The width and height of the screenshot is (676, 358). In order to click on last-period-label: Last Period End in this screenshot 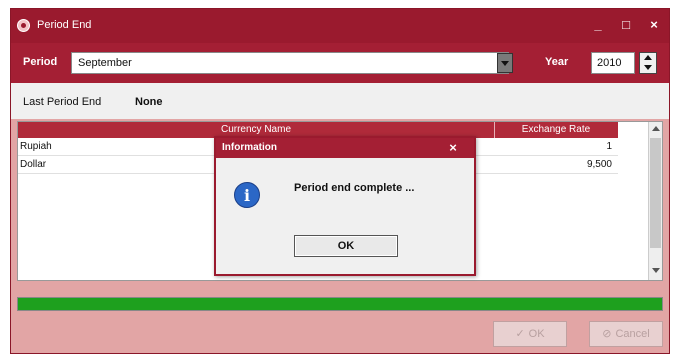, I will do `click(62, 102)`.